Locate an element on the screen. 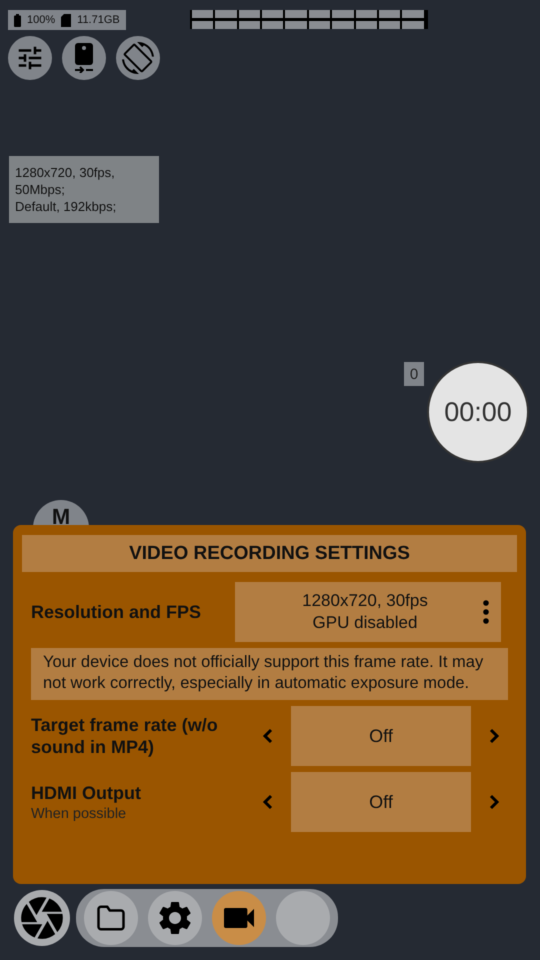  warning-text: Your device does not officially support this frame rate. It may not work correctly, especially in automatic exposure mode. is located at coordinates (269, 674).